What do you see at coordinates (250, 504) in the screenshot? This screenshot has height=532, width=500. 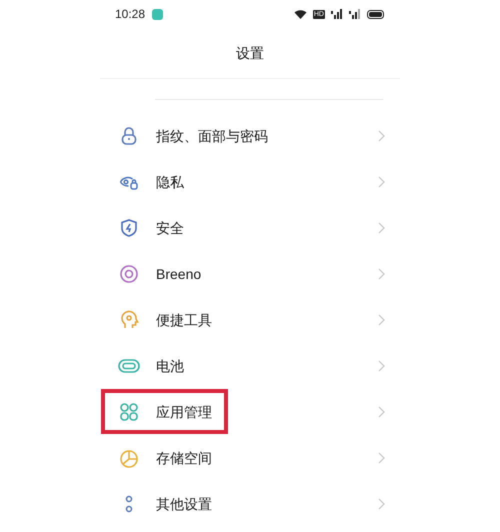 I see `settings-item: 其他设置` at bounding box center [250, 504].